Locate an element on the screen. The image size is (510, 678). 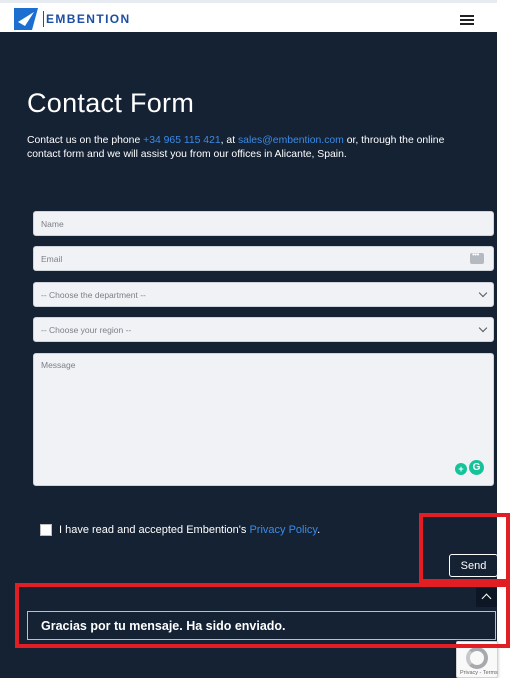
region-select: -- Choose your region -- is located at coordinates (263, 329).